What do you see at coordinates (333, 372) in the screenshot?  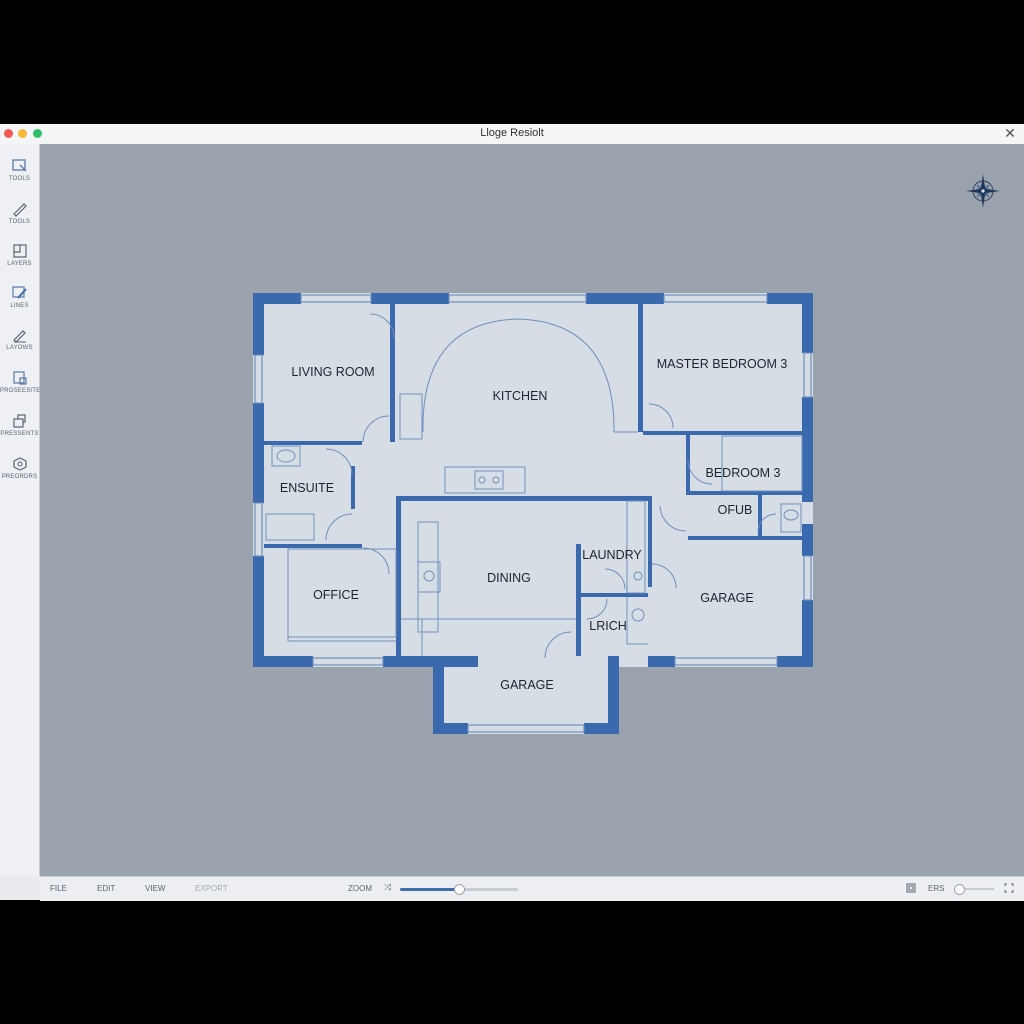 I see `room-label-living-room: LIVING ROOM` at bounding box center [333, 372].